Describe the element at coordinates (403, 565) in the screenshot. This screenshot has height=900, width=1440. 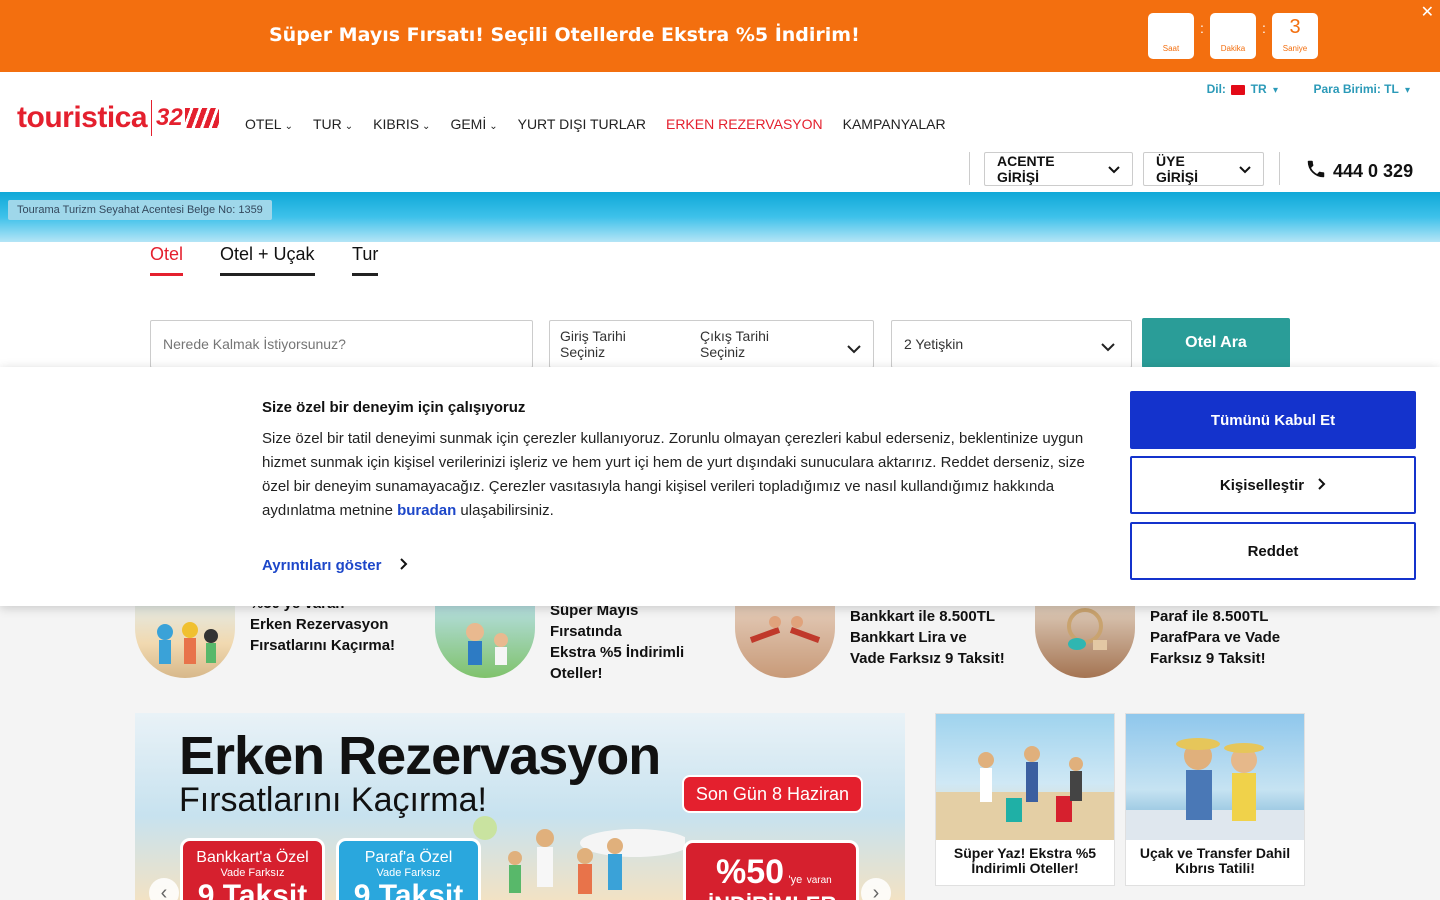
I see `chevron-right-icon` at that location.